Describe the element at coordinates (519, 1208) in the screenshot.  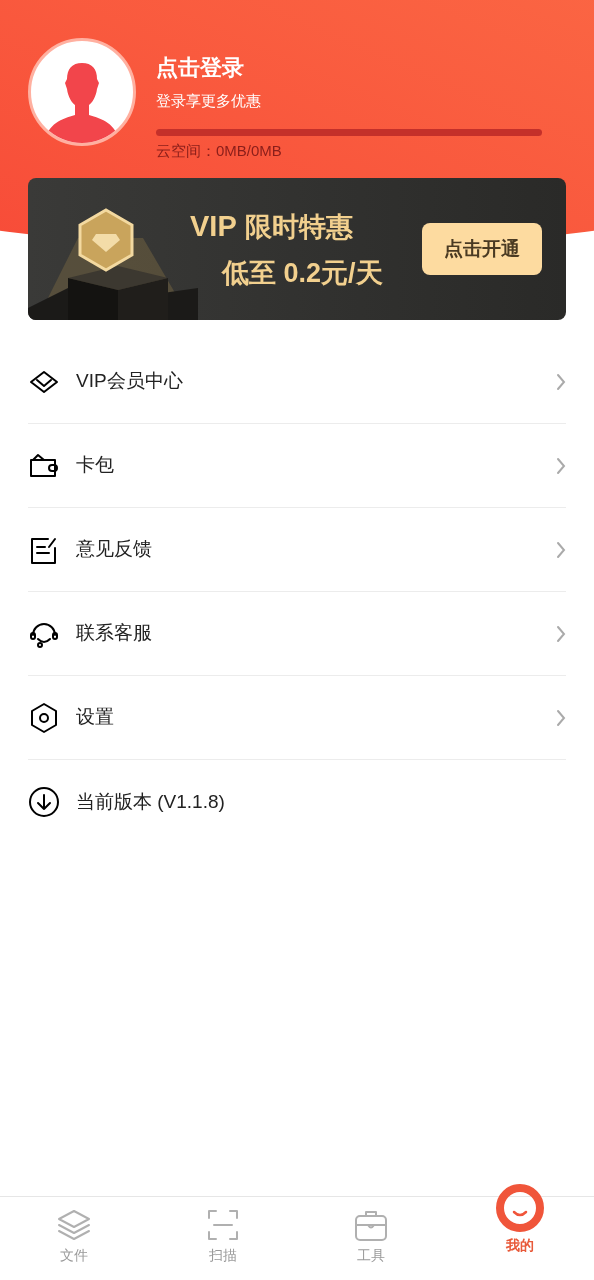
I see `smile-icon` at that location.